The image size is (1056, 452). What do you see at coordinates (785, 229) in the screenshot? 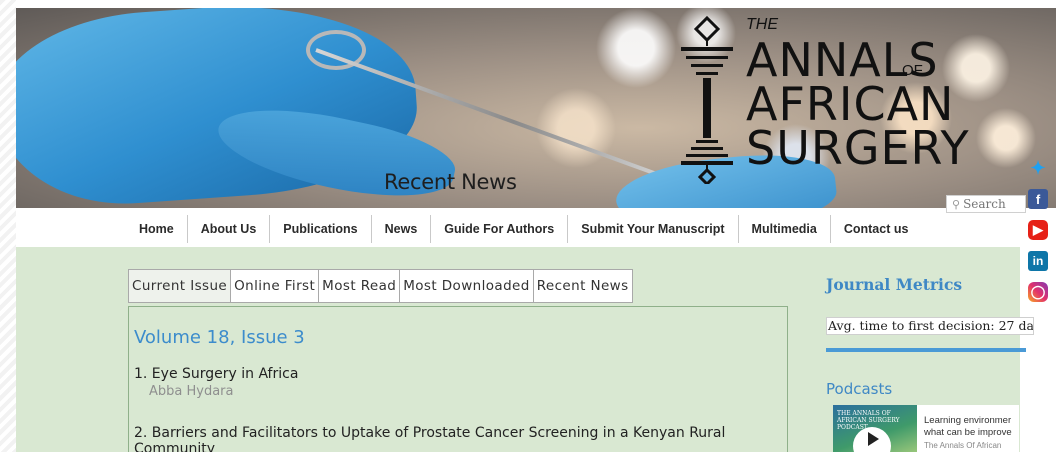
I see `nav-multimedia: Multimedia` at bounding box center [785, 229].